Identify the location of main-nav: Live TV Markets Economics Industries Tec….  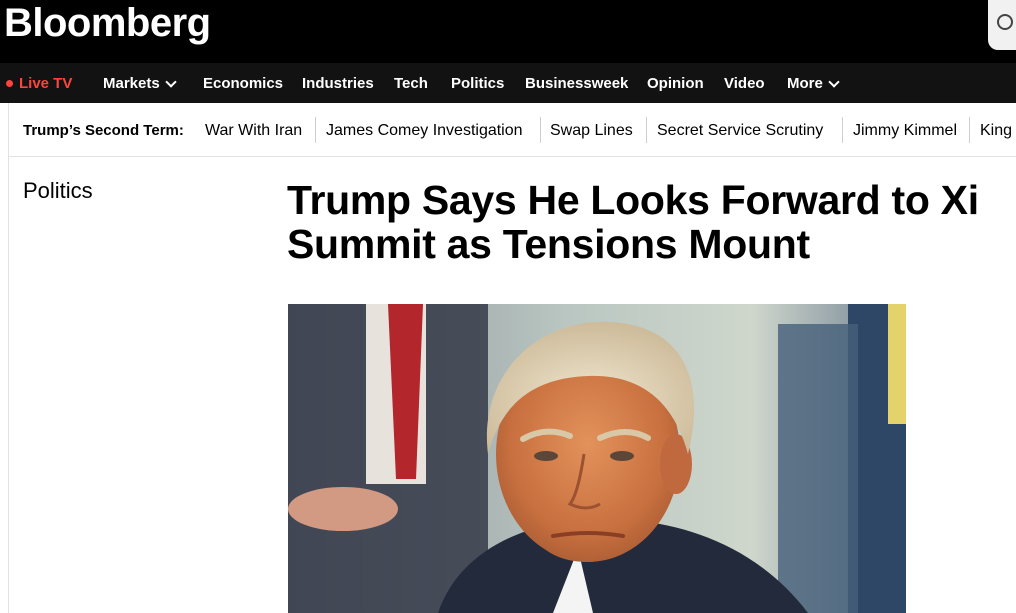
(508, 83).